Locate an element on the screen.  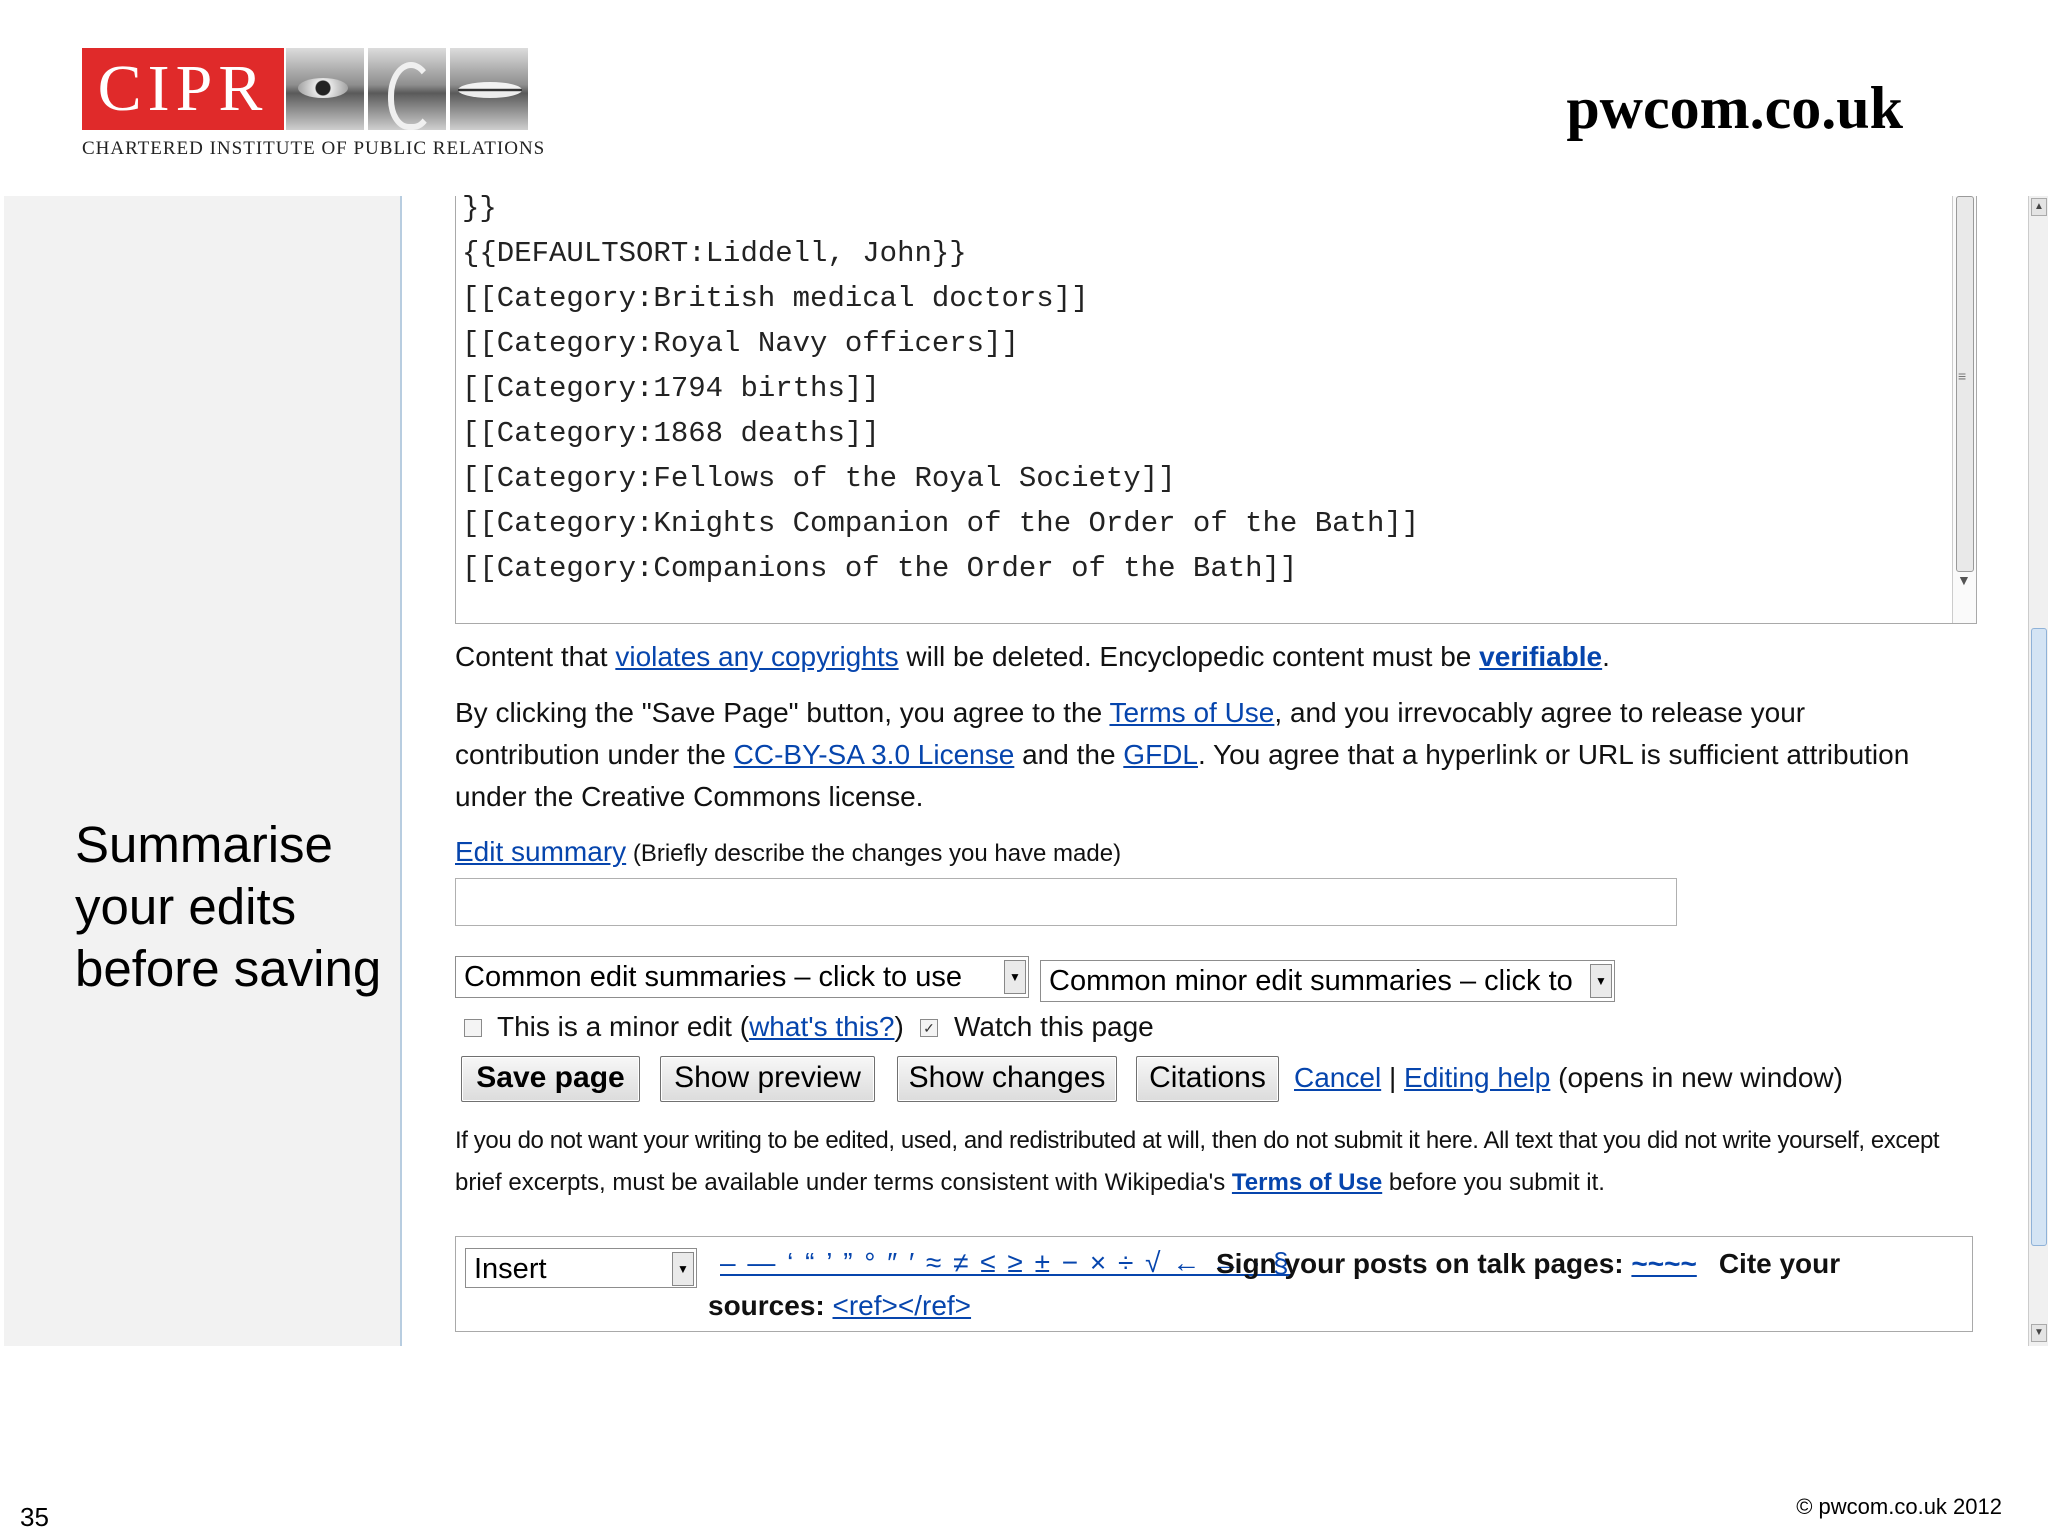
slide-number: 35 is located at coordinates (34, 1517).